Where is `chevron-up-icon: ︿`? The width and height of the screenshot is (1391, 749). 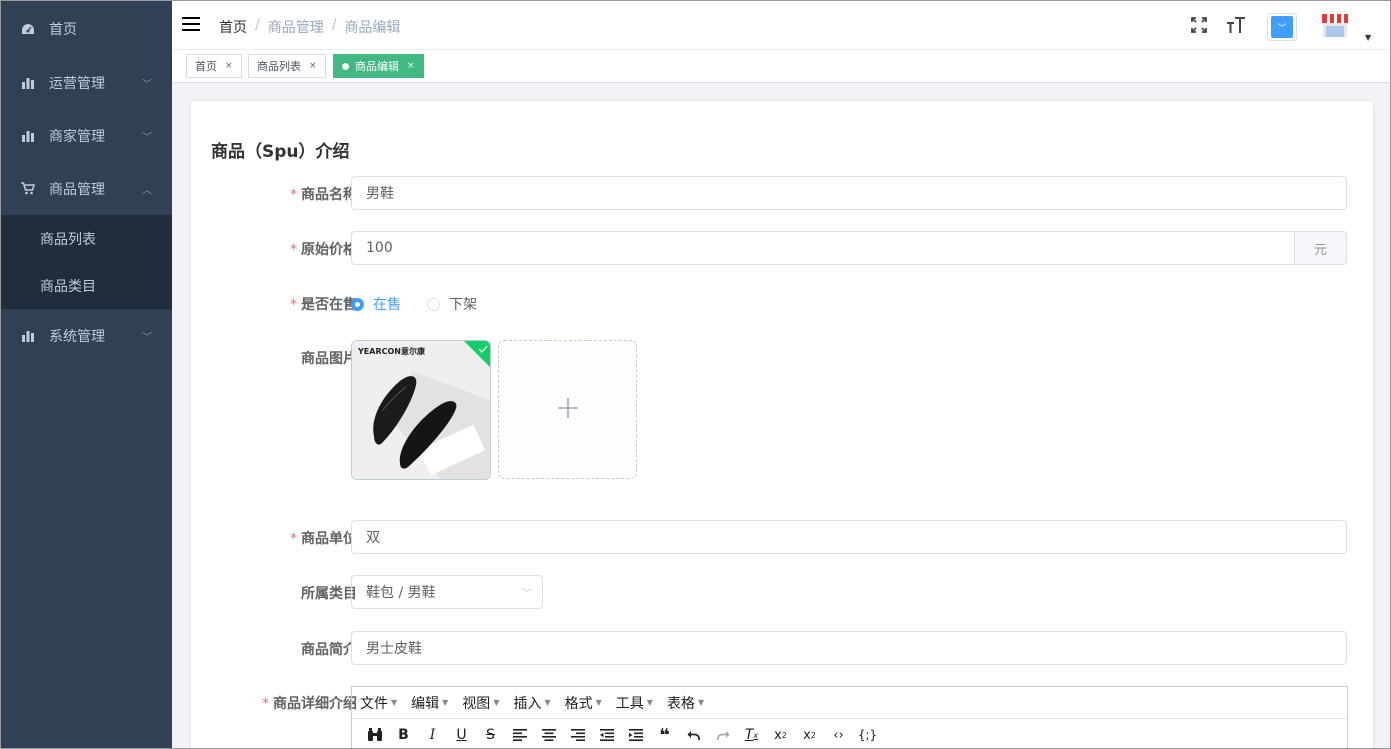 chevron-up-icon: ︿ is located at coordinates (147, 190).